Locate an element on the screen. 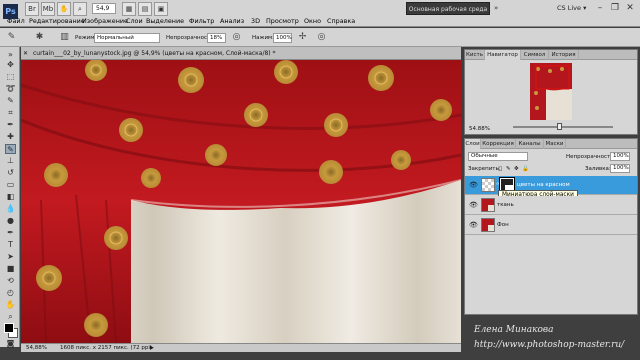  workspace-button: Основная рабочая среда is located at coordinates (448, 8).